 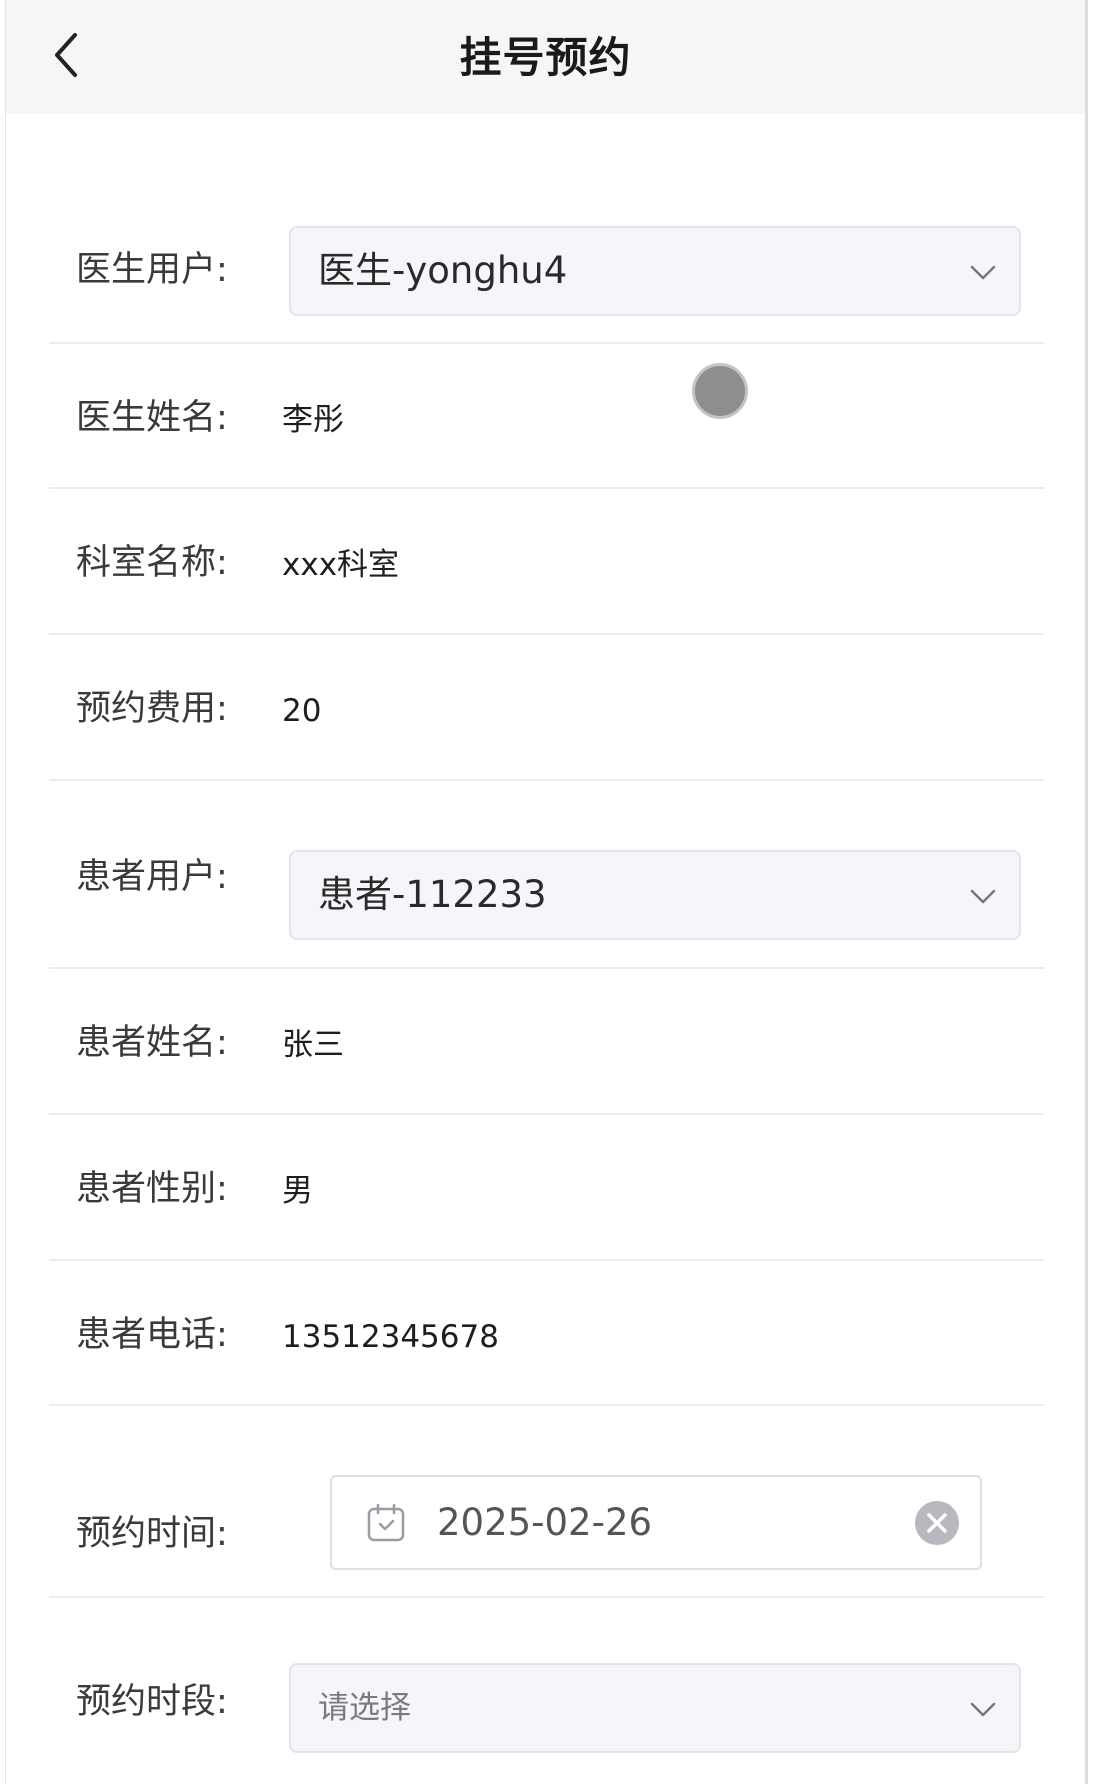 What do you see at coordinates (655, 895) in the screenshot?
I see `patient-user-select: 患者-112233` at bounding box center [655, 895].